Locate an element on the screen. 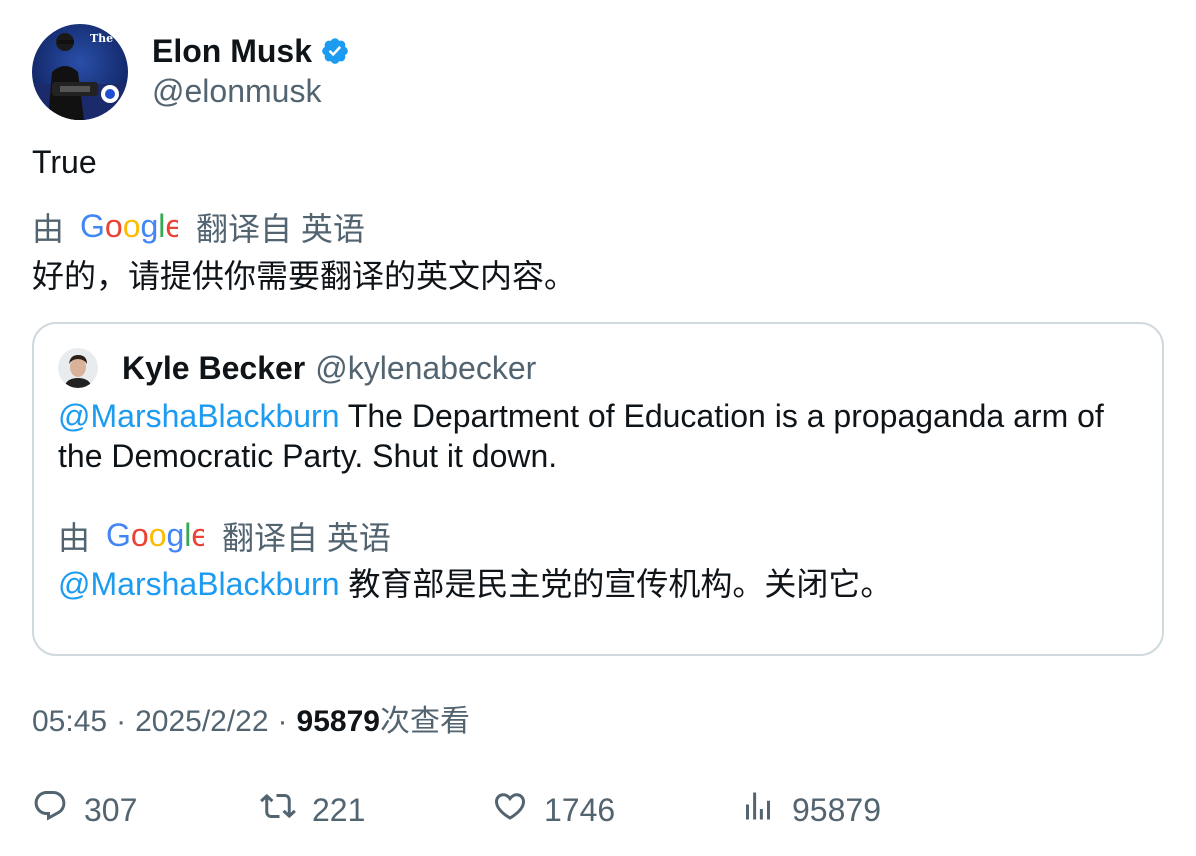 The image size is (1196, 856). quoted-translated-by-label: 由 is located at coordinates (74, 538).